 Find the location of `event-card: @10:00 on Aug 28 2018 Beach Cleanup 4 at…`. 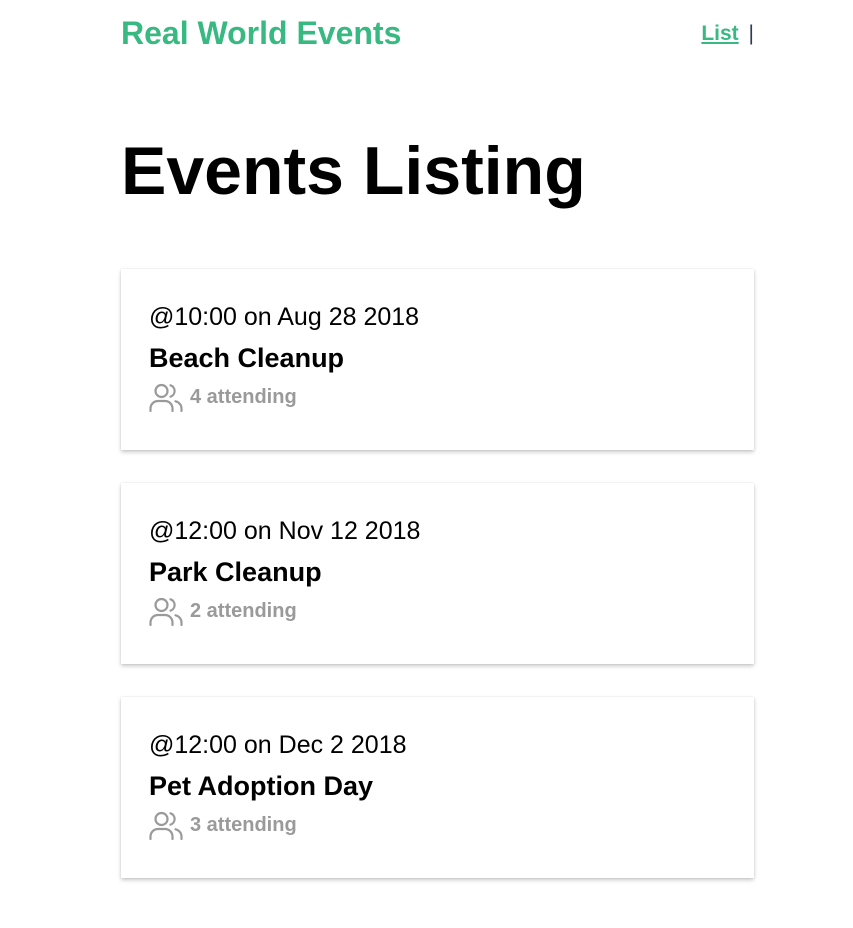

event-card: @10:00 on Aug 28 2018 Beach Cleanup 4 at… is located at coordinates (437, 359).